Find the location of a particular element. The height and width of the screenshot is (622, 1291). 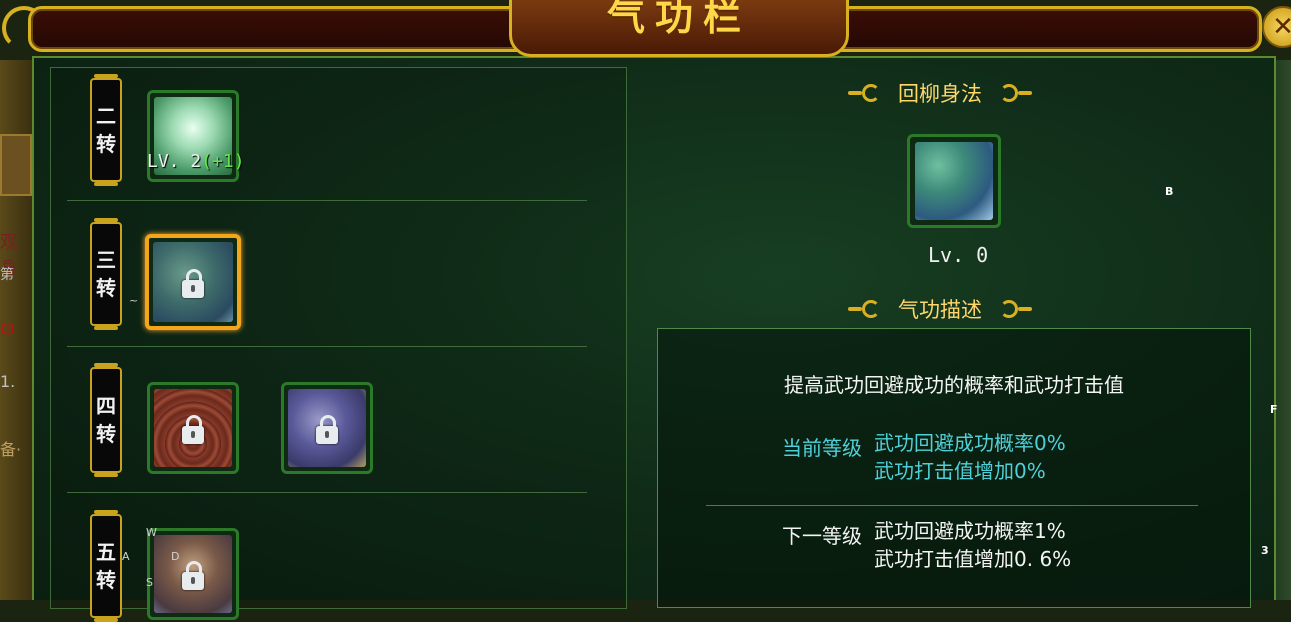

hotkey-hint: D is located at coordinates (175, 556).